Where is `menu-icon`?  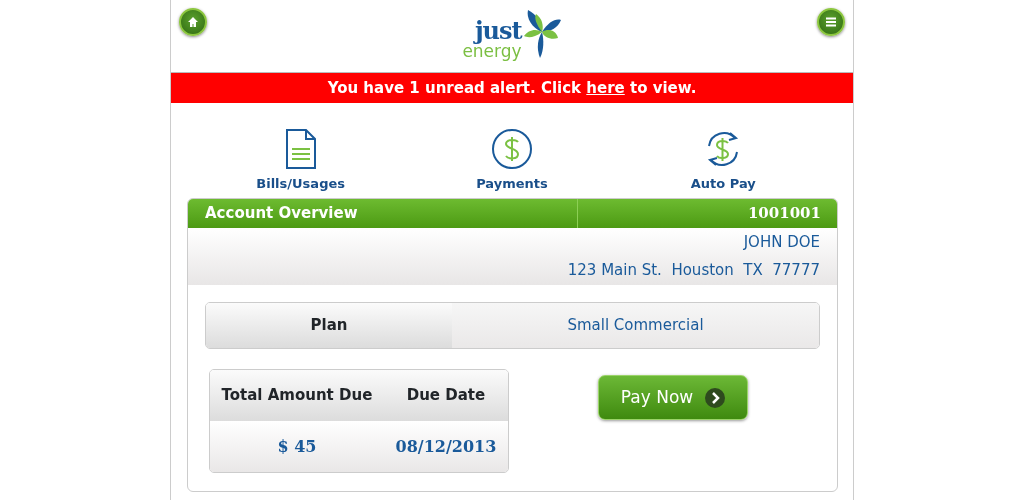 menu-icon is located at coordinates (831, 22).